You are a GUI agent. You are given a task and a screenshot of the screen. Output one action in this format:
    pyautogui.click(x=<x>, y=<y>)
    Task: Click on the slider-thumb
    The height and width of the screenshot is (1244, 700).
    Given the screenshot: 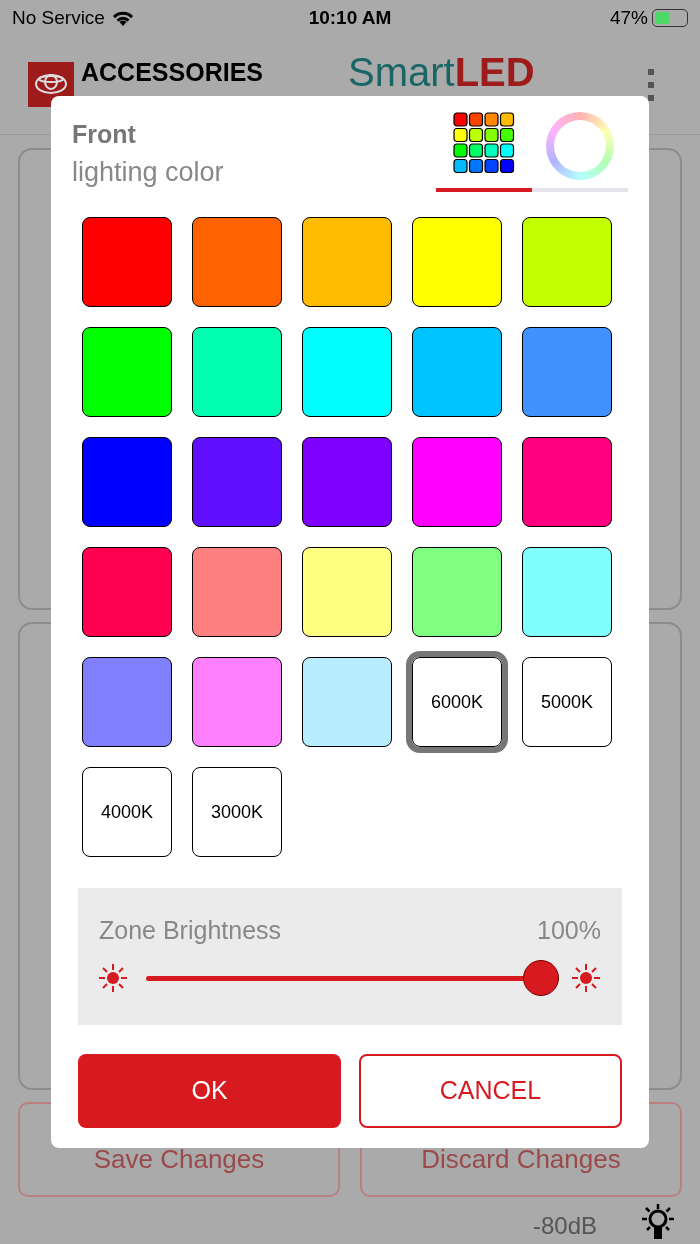 What is the action you would take?
    pyautogui.click(x=541, y=977)
    